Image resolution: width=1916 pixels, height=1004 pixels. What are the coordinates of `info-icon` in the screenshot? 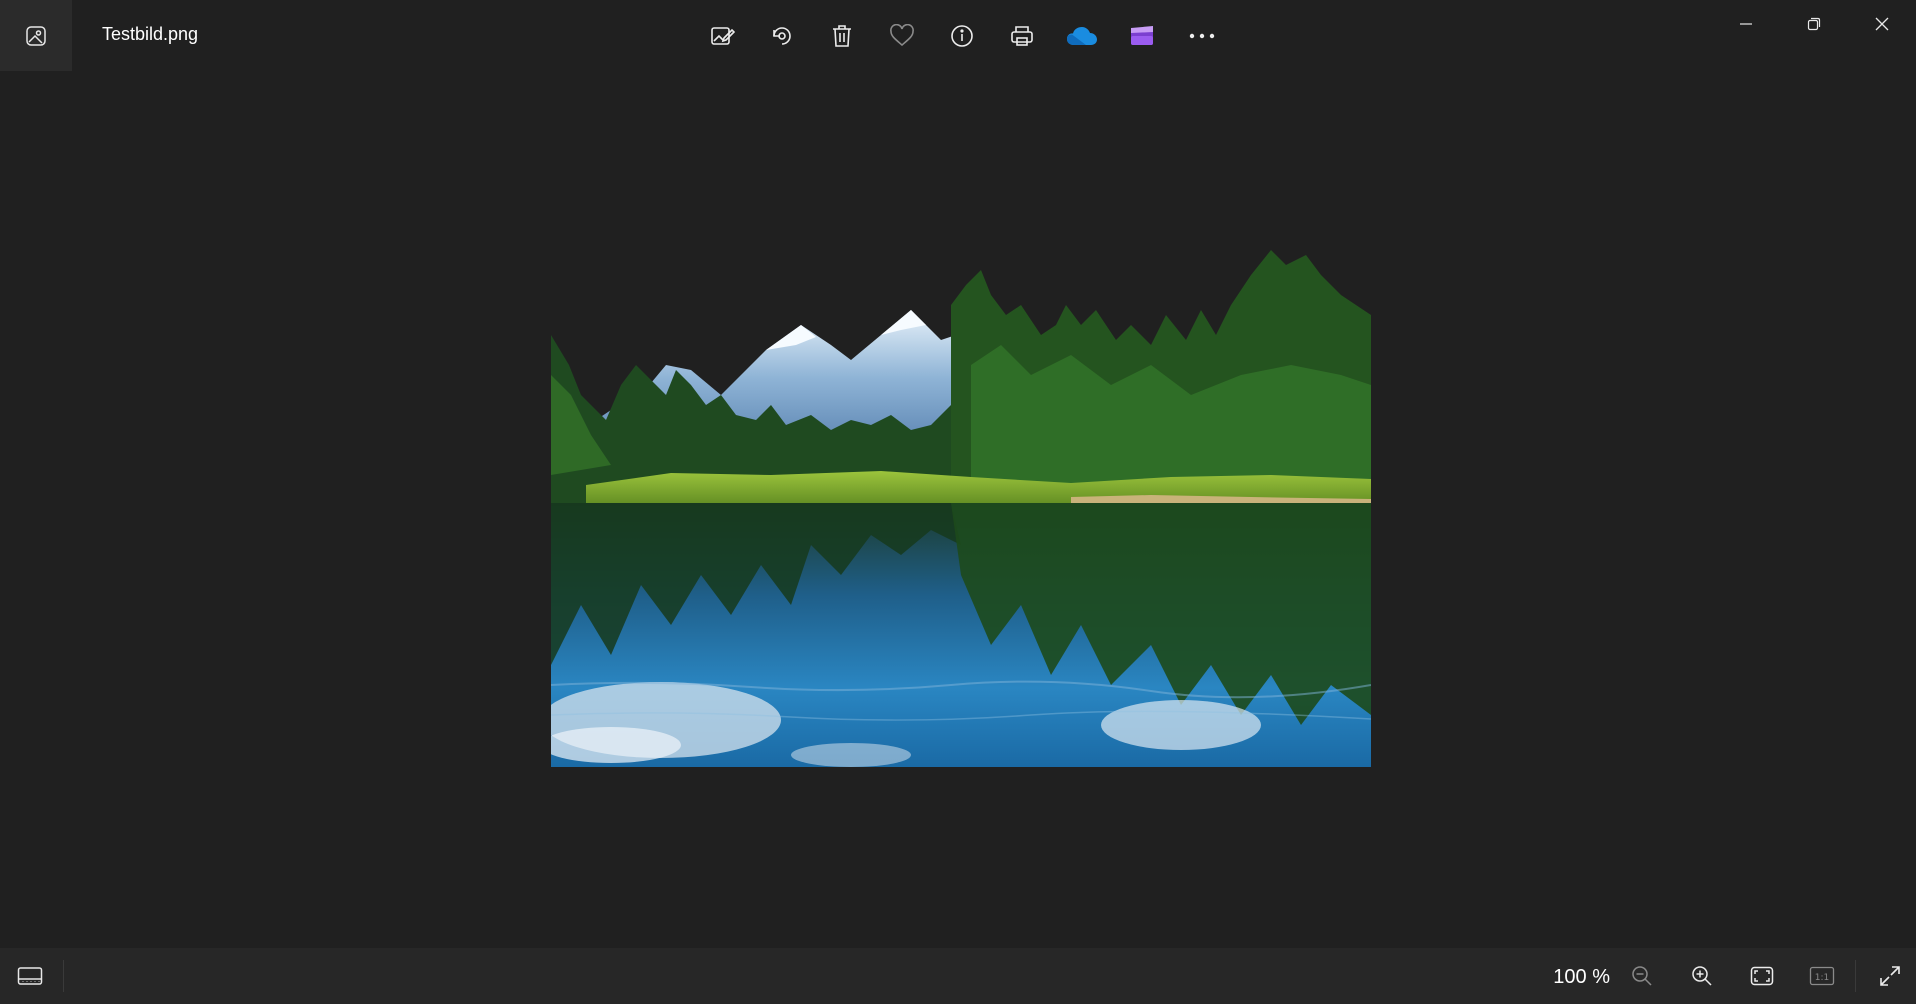 It's located at (962, 36).